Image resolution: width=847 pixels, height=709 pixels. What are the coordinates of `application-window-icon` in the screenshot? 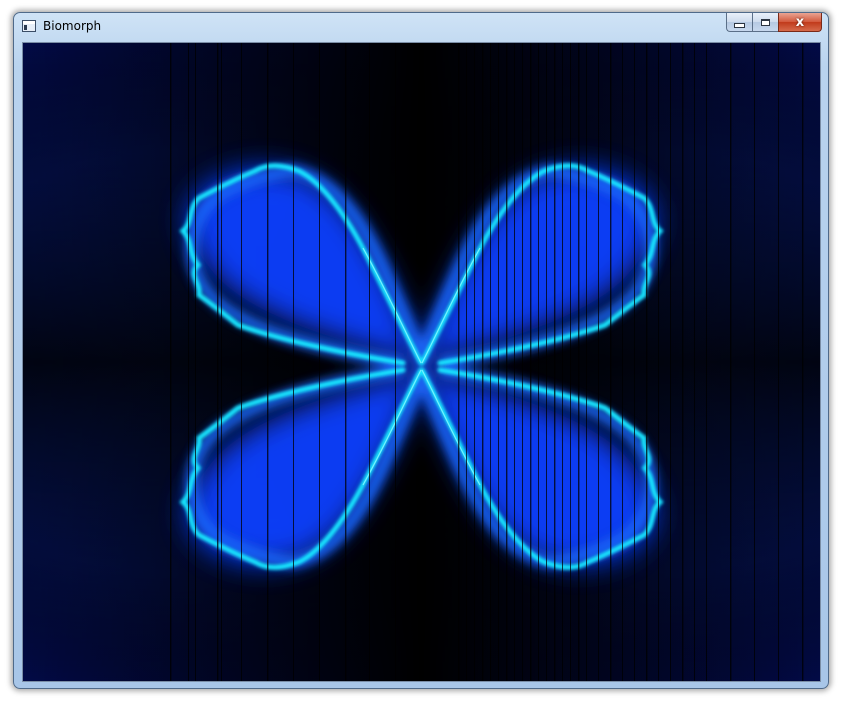 It's located at (29, 26).